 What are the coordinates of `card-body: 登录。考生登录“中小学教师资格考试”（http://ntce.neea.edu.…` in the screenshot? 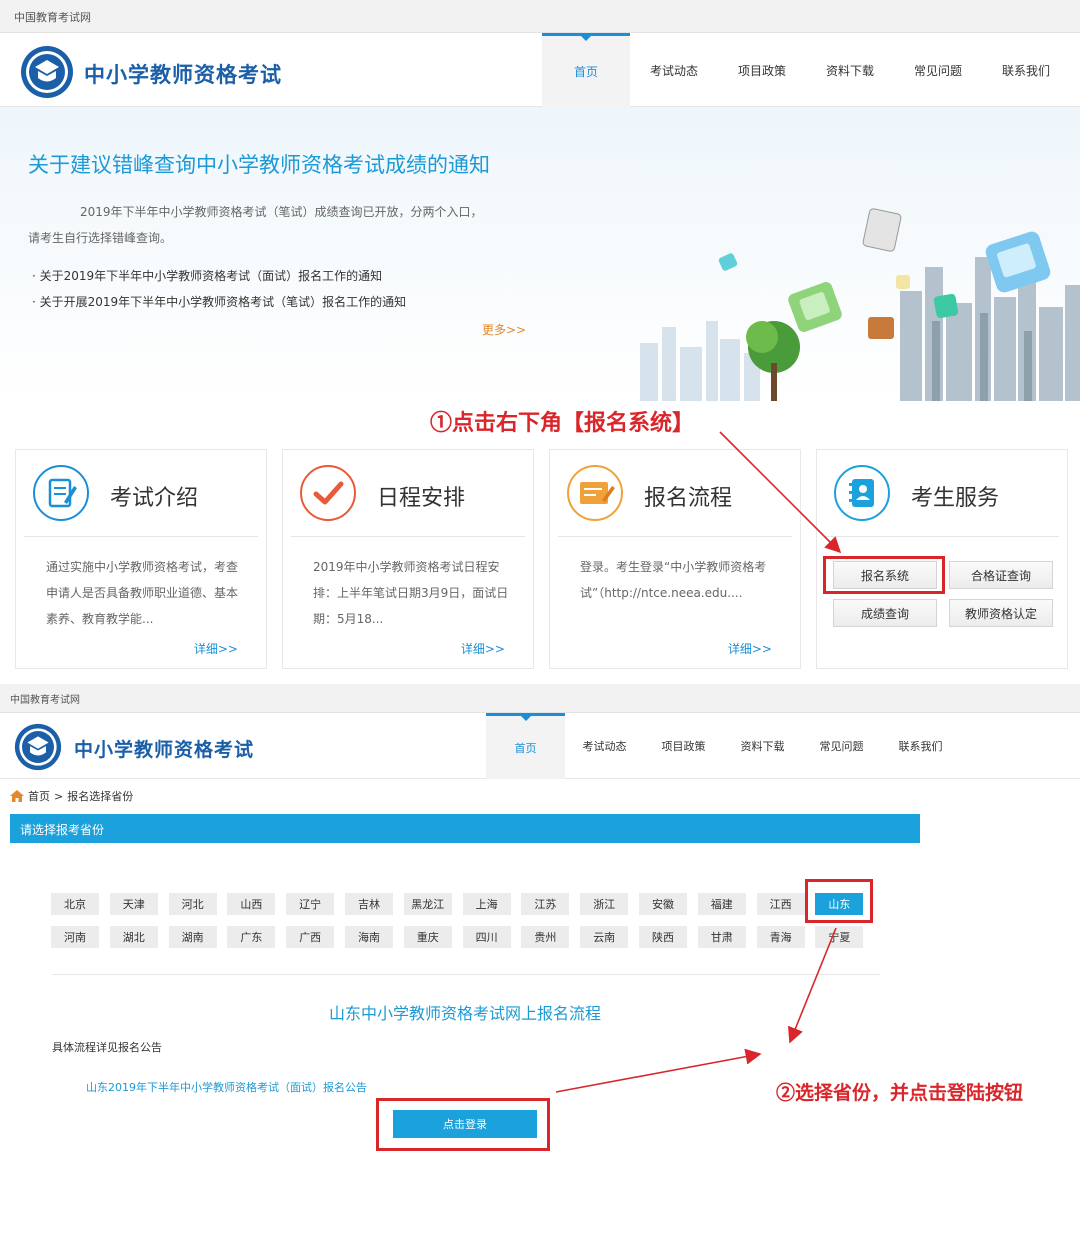 It's located at (673, 580).